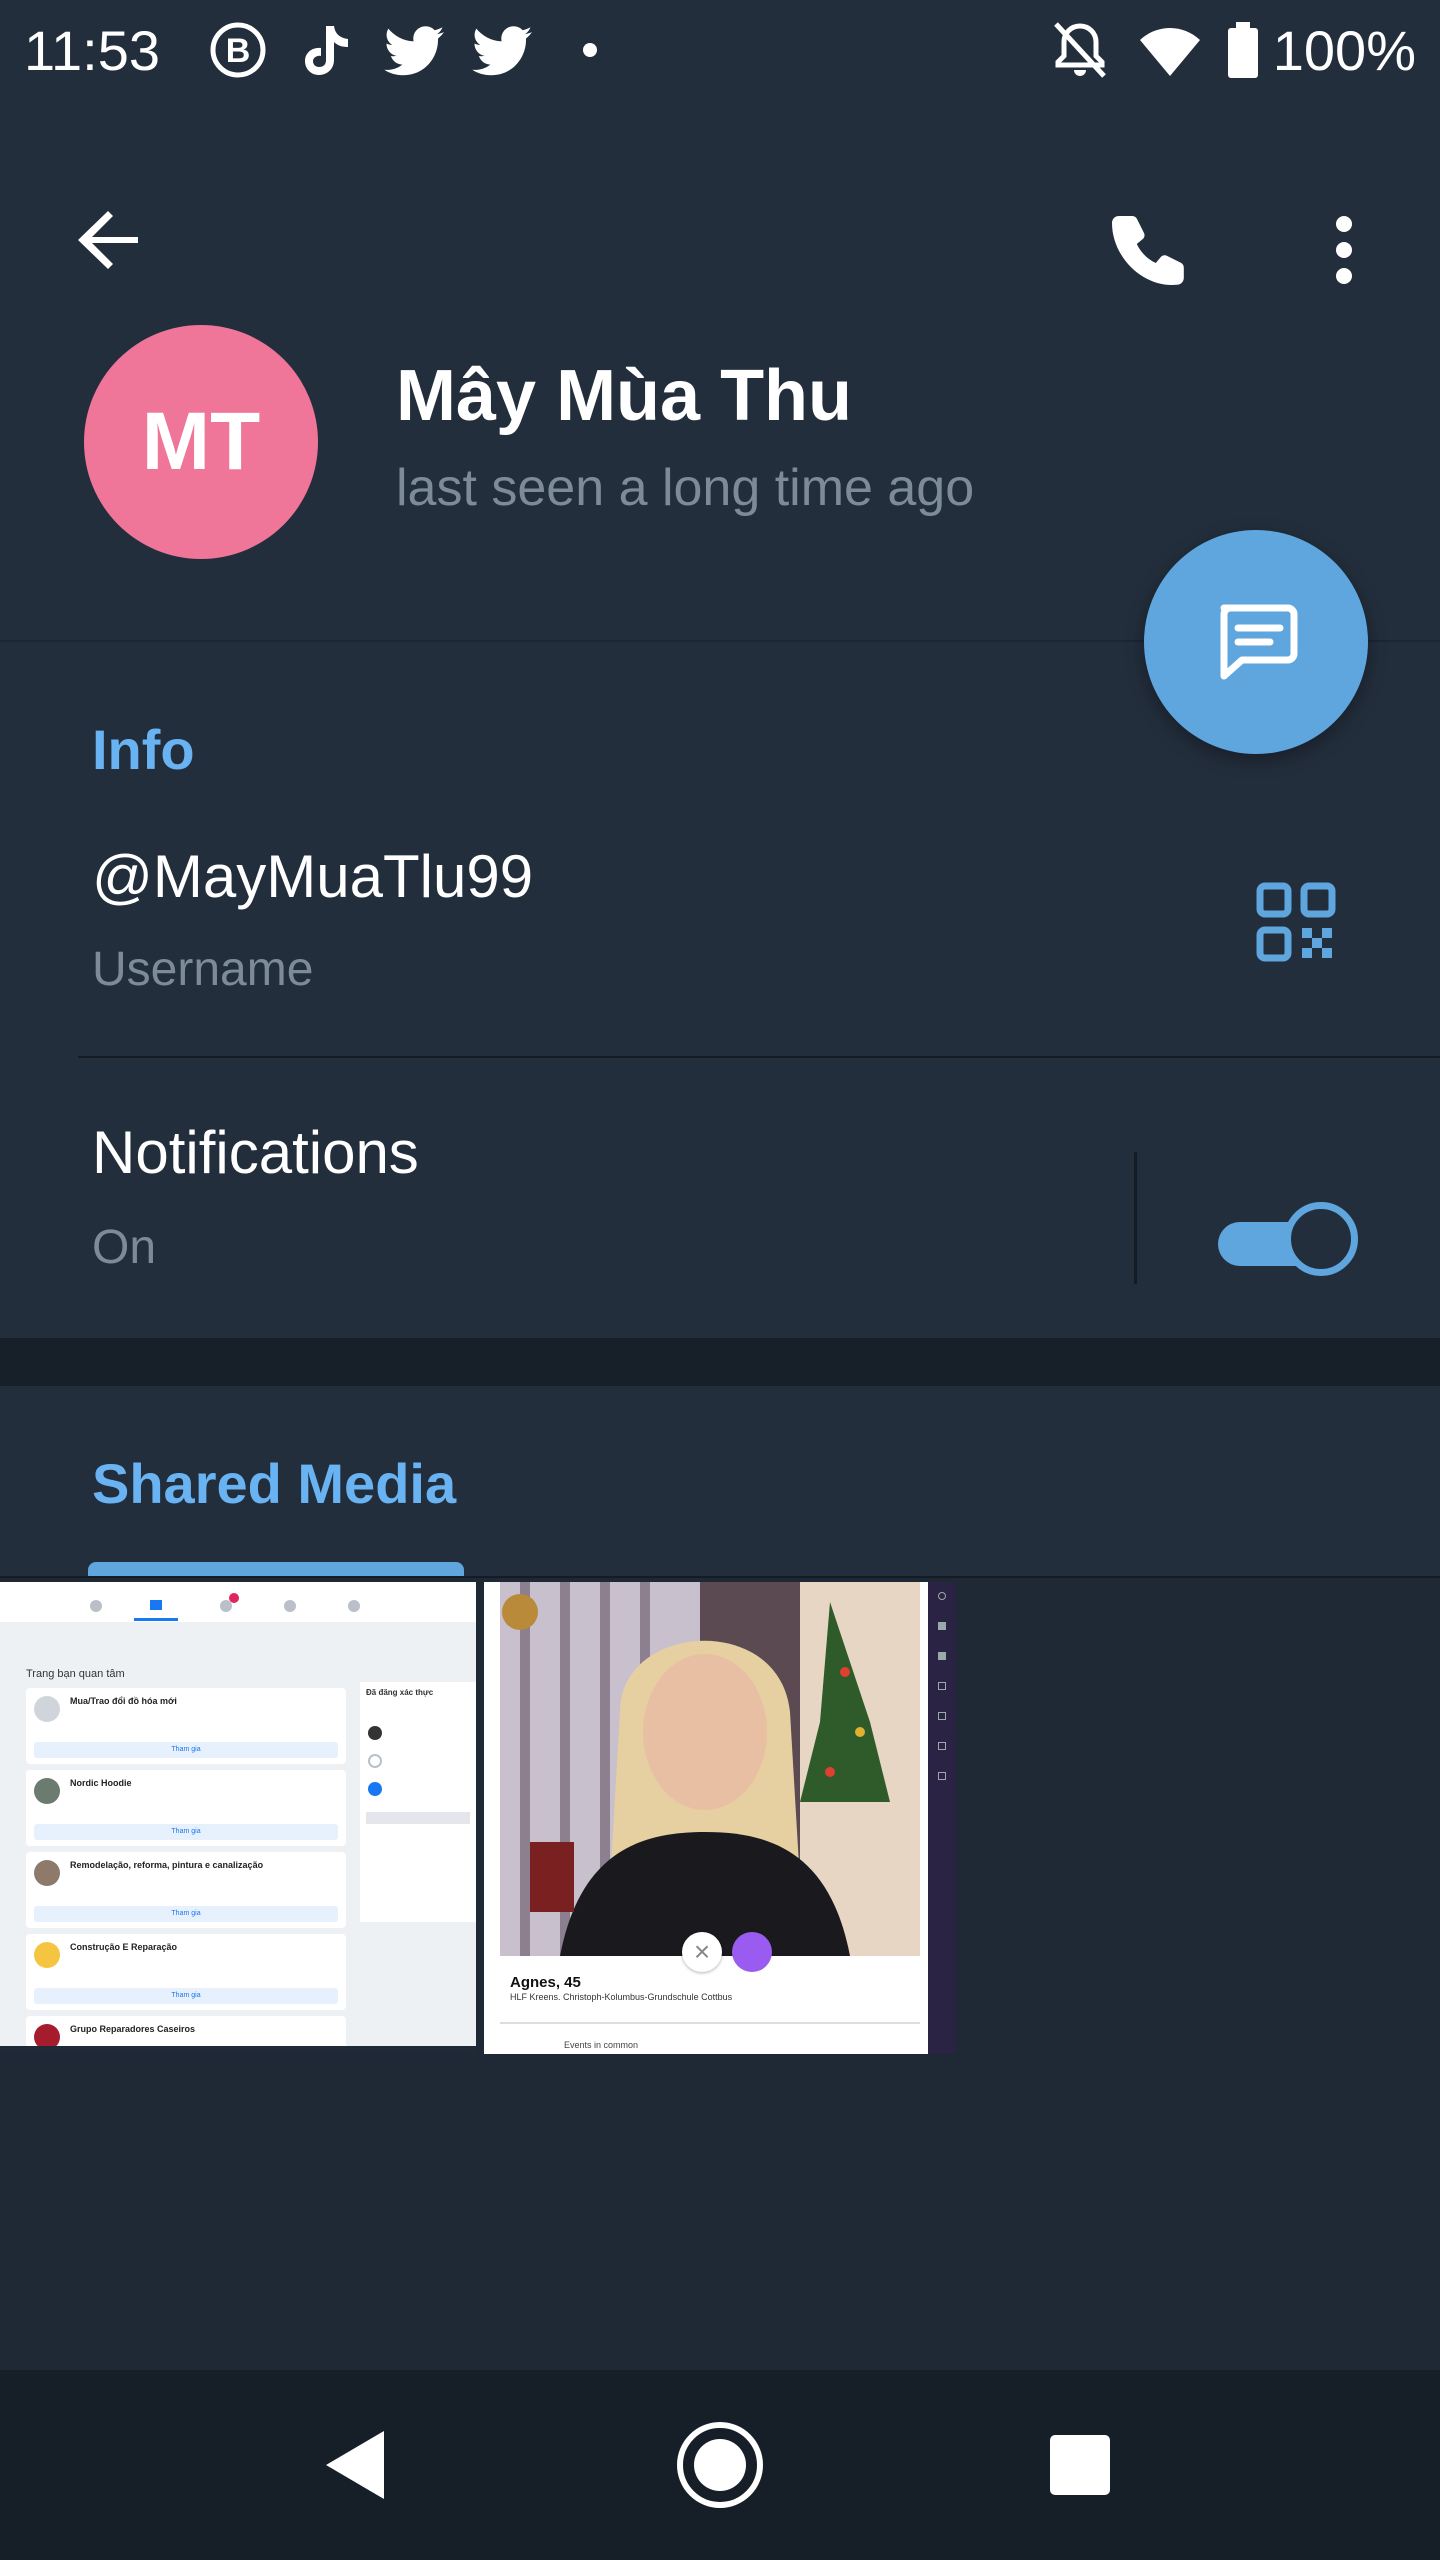  I want to click on system-navigation-bar, so click(720, 2465).